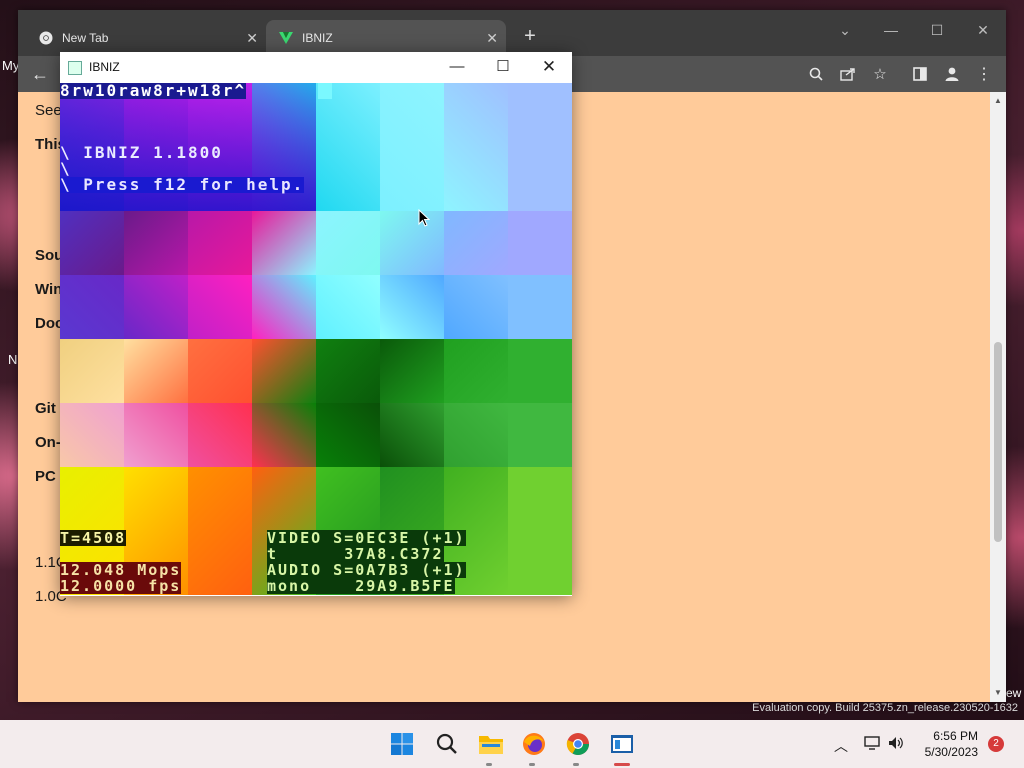  What do you see at coordinates (983, 30) in the screenshot?
I see `close-window-button: ✕` at bounding box center [983, 30].